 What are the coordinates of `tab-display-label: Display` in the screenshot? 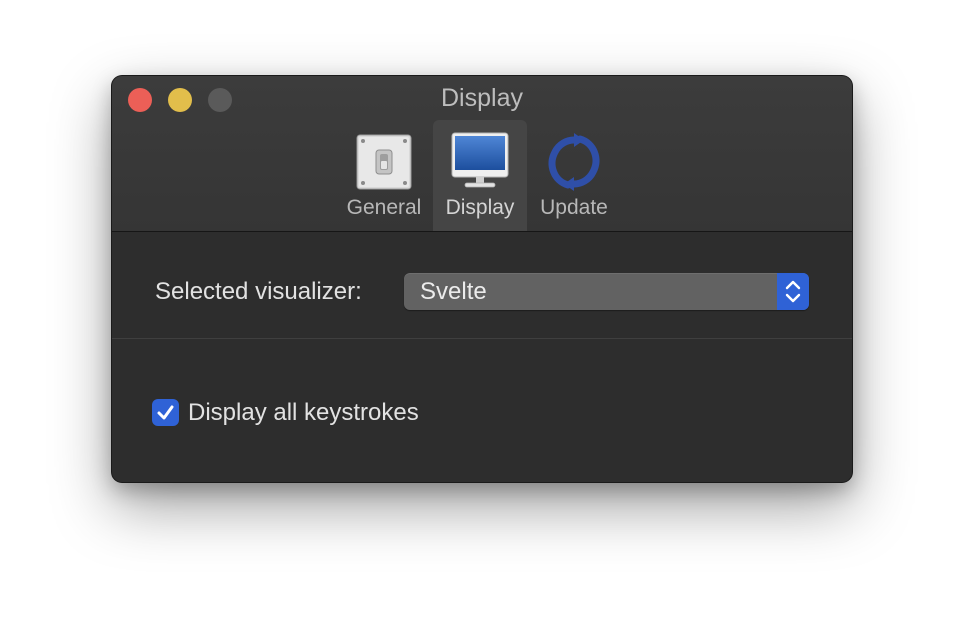 It's located at (480, 207).